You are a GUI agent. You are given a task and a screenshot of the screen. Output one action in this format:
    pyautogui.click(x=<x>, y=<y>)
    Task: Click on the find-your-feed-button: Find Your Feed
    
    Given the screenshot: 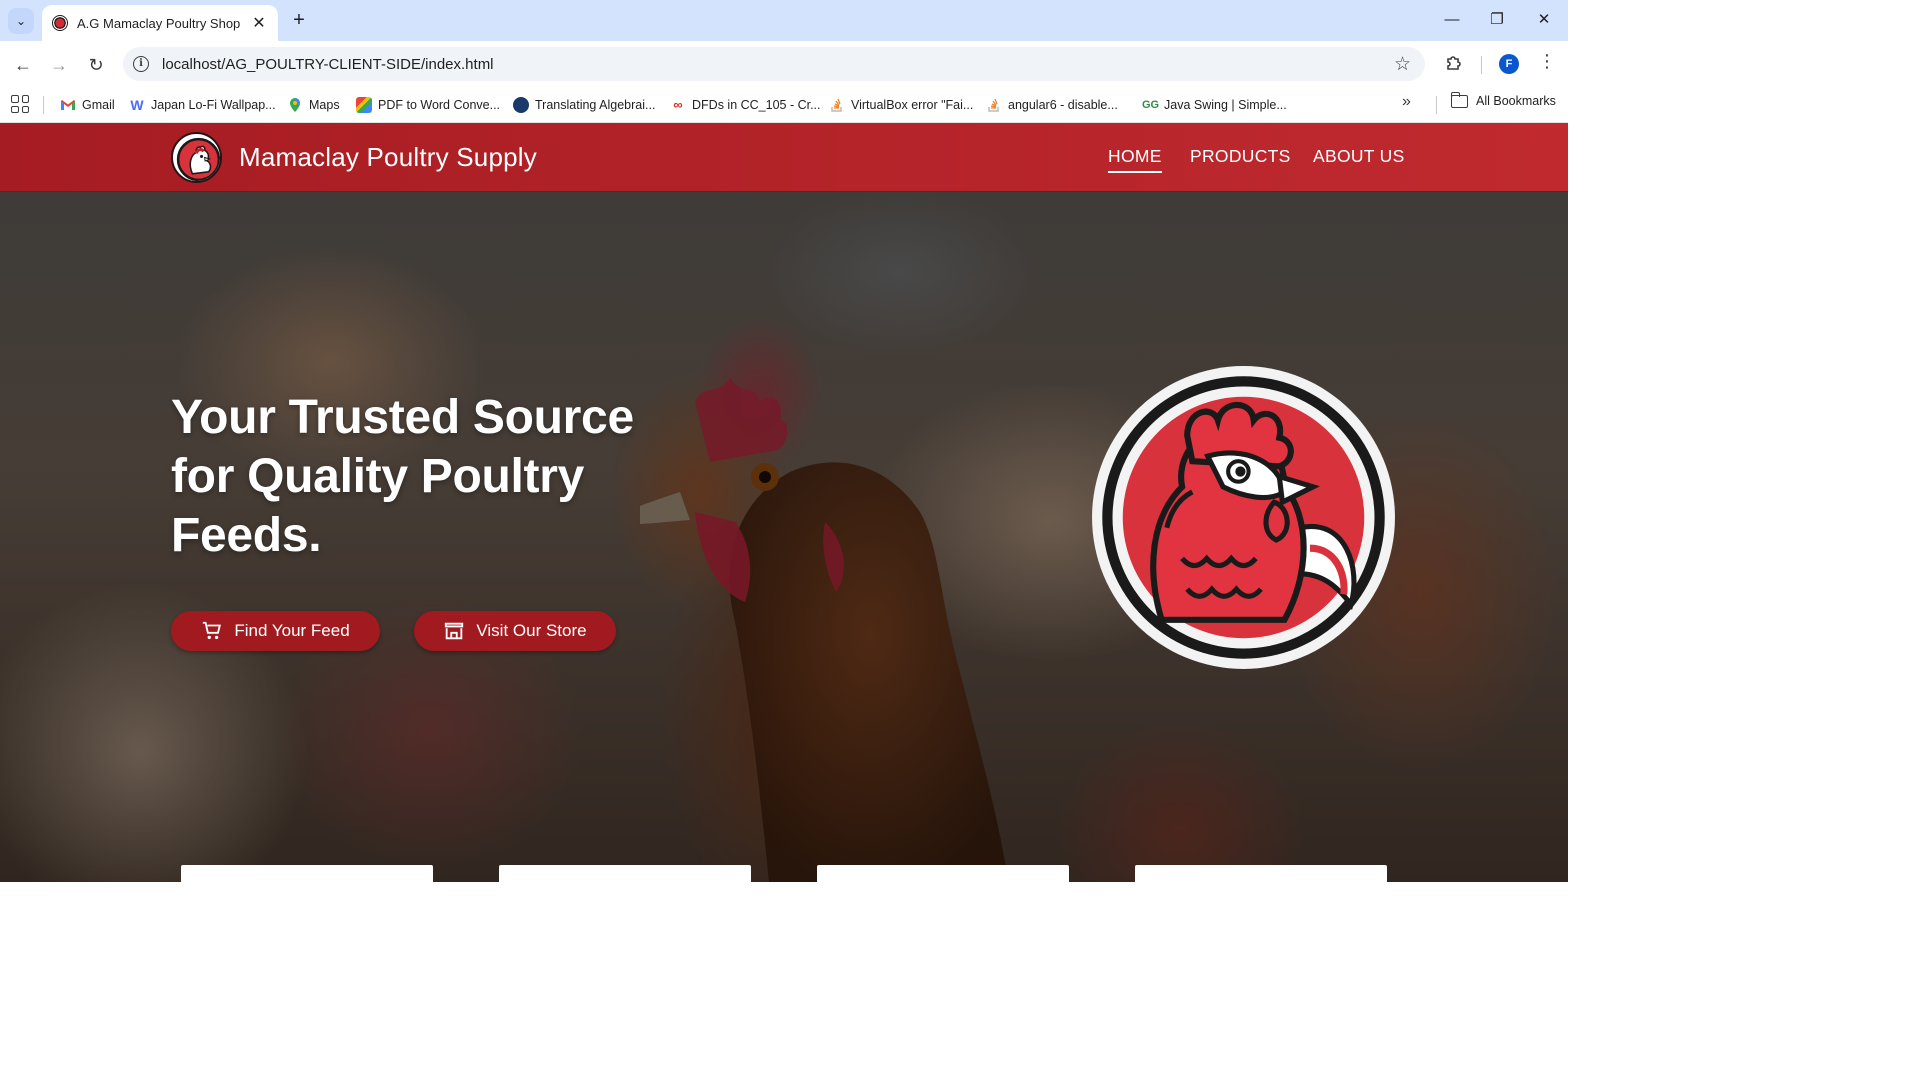 What is the action you would take?
    pyautogui.click(x=275, y=631)
    